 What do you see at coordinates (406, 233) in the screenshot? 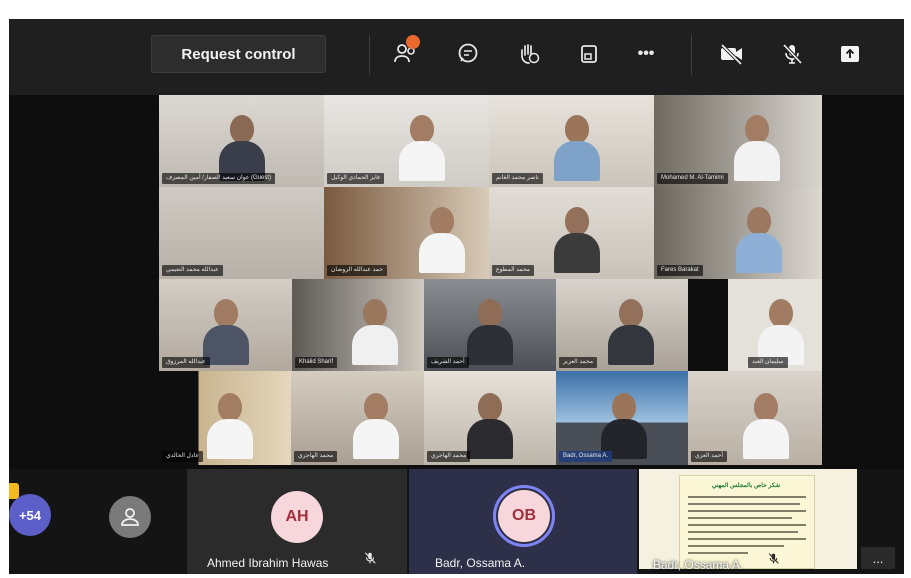
I see `video-tile: ﺣﻤﺪ ﻋﺒﺪﺍﻟﻠﻪ ﺍﻟﺮﻭﺿﺎﻥ` at bounding box center [406, 233].